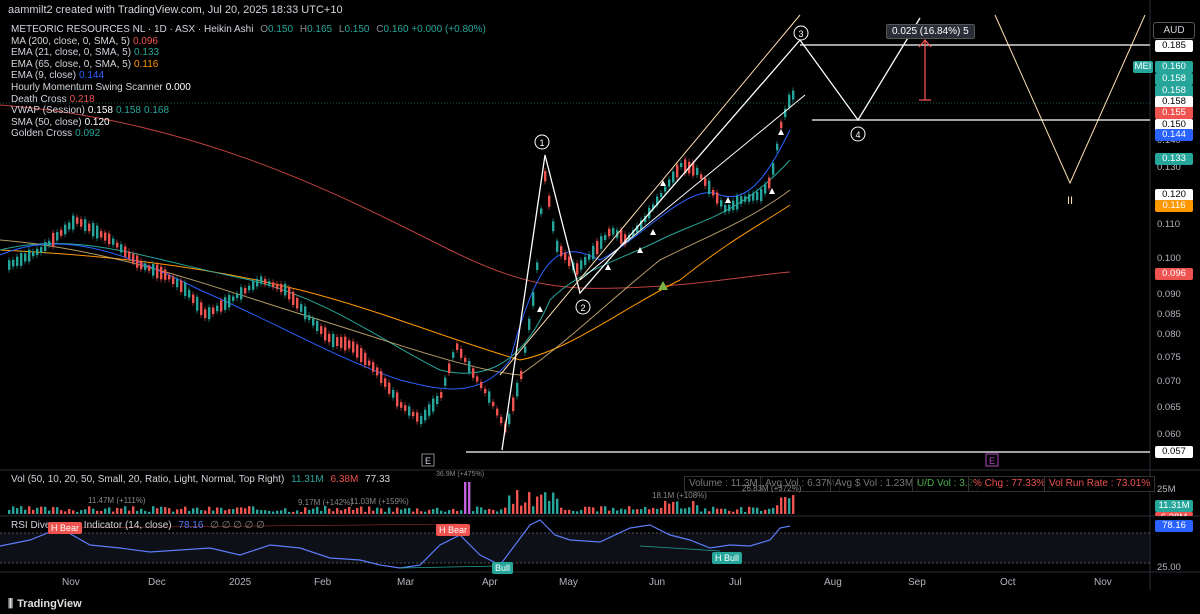  What do you see at coordinates (1169, 357) in the screenshot?
I see `svg-text: 0.075` at bounding box center [1169, 357].